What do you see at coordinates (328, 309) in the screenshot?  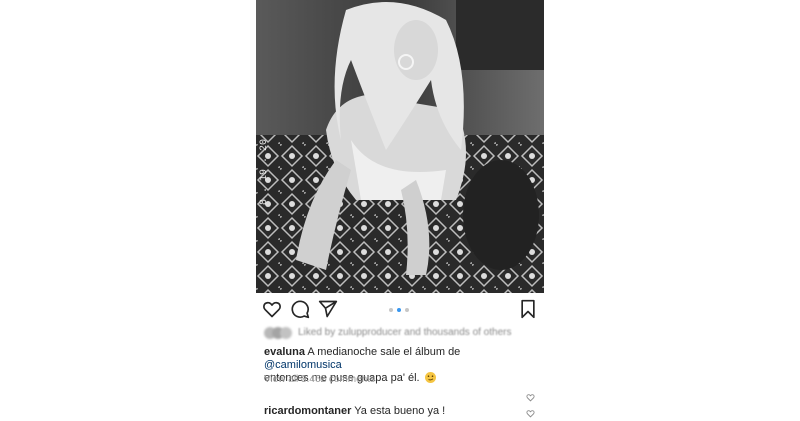 I see `send-icon` at bounding box center [328, 309].